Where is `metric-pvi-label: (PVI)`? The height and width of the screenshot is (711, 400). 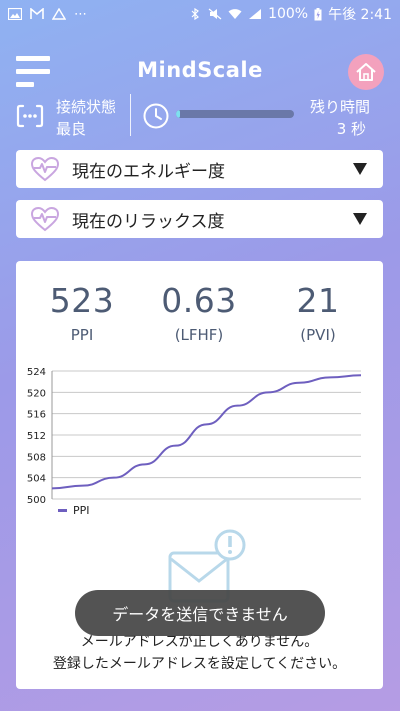 metric-pvi-label: (PVI) is located at coordinates (318, 335).